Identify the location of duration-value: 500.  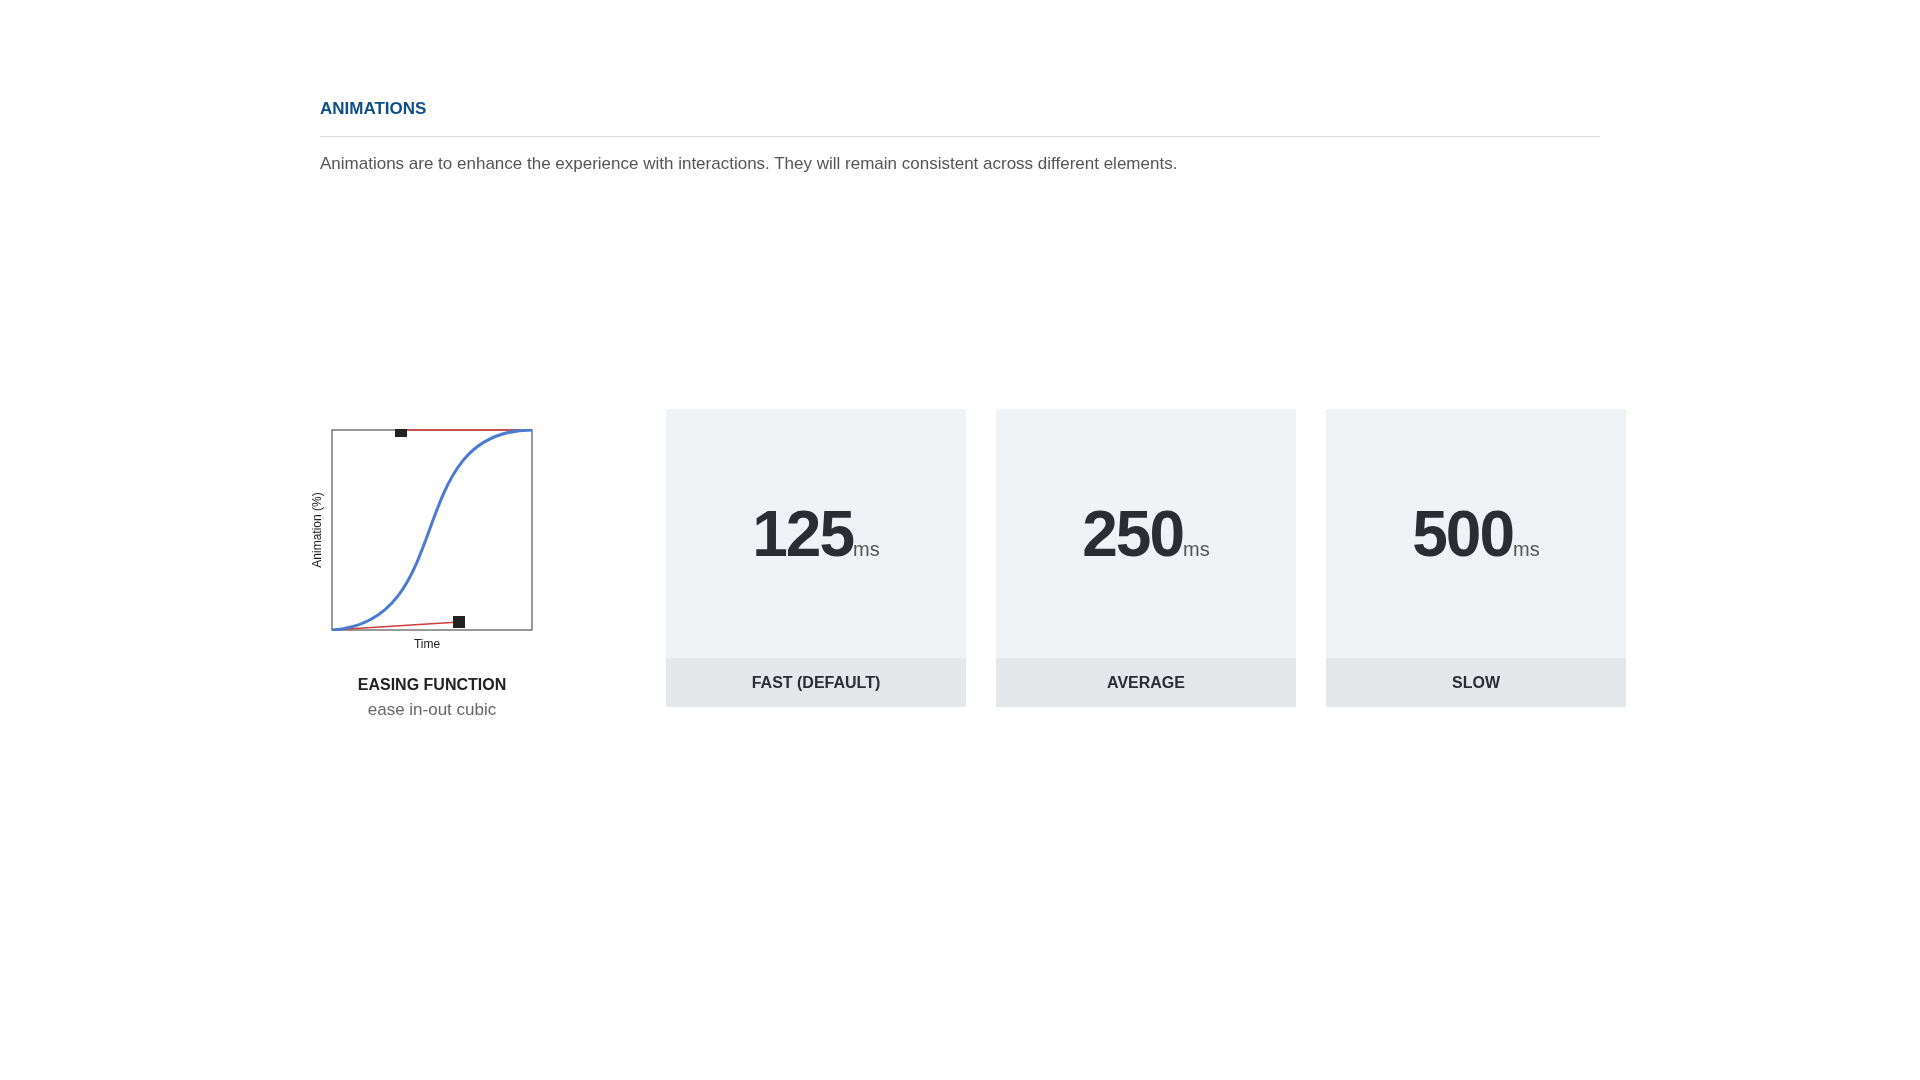
(1463, 534).